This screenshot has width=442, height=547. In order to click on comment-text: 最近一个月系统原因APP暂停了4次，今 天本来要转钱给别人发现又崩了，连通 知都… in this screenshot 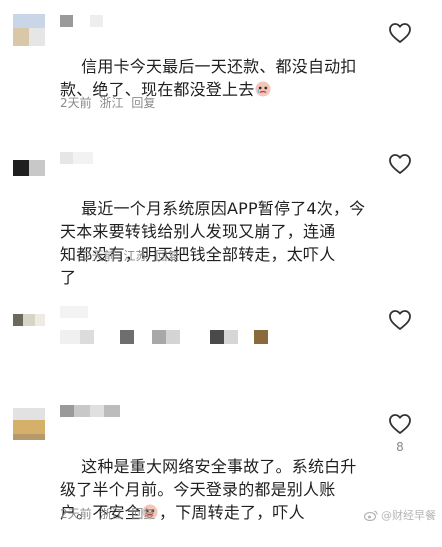, I will do `click(213, 243)`.